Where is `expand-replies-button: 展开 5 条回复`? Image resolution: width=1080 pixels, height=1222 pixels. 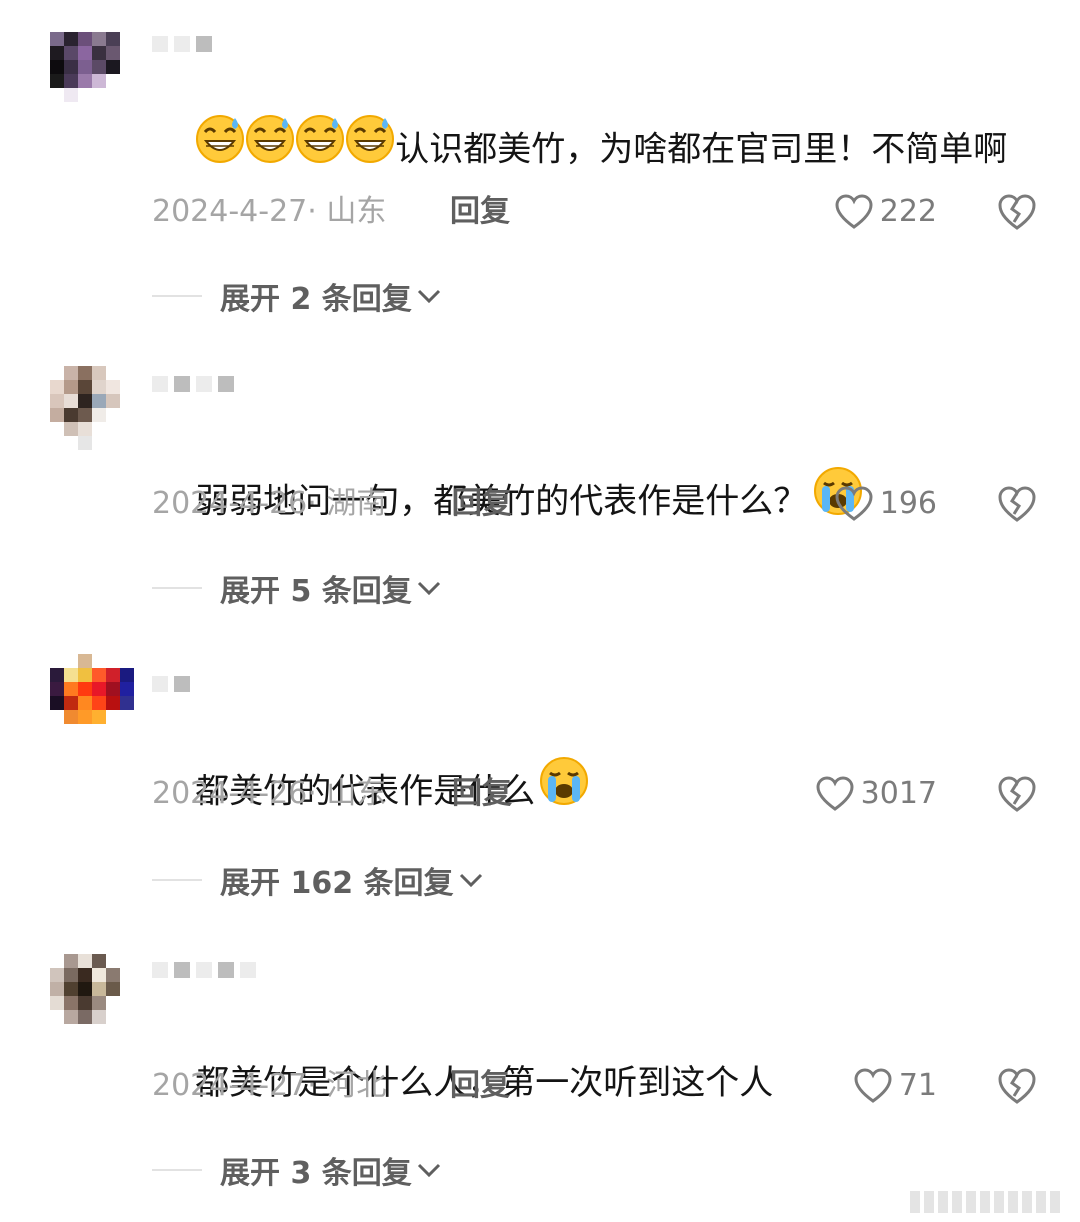 expand-replies-button: 展开 5 条回复 is located at coordinates (297, 588).